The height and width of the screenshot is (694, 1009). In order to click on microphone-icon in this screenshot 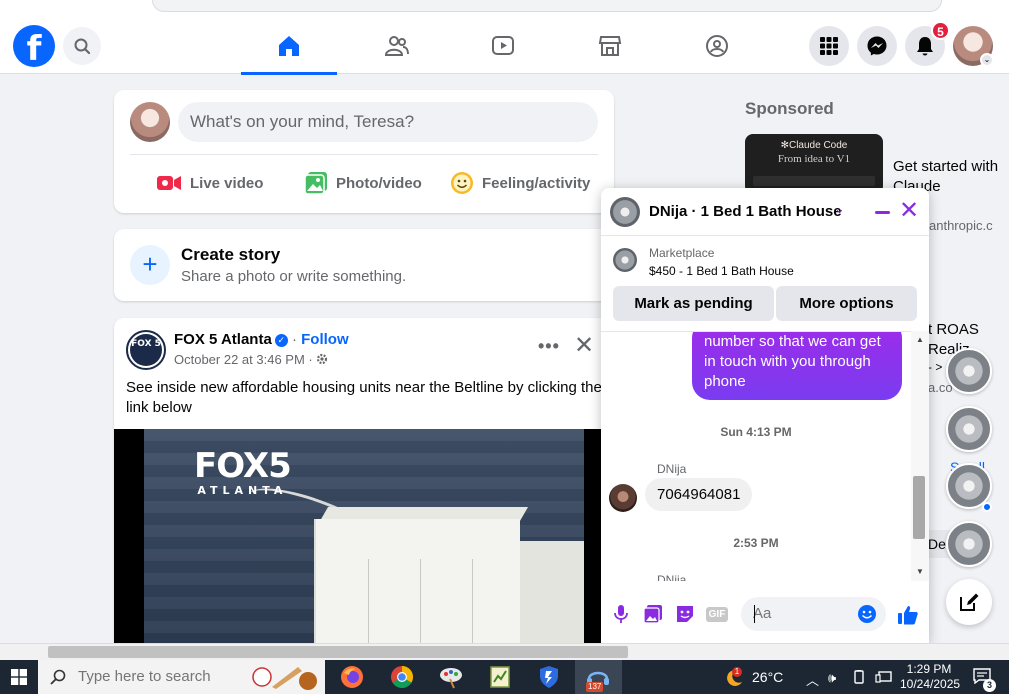, I will do `click(621, 614)`.